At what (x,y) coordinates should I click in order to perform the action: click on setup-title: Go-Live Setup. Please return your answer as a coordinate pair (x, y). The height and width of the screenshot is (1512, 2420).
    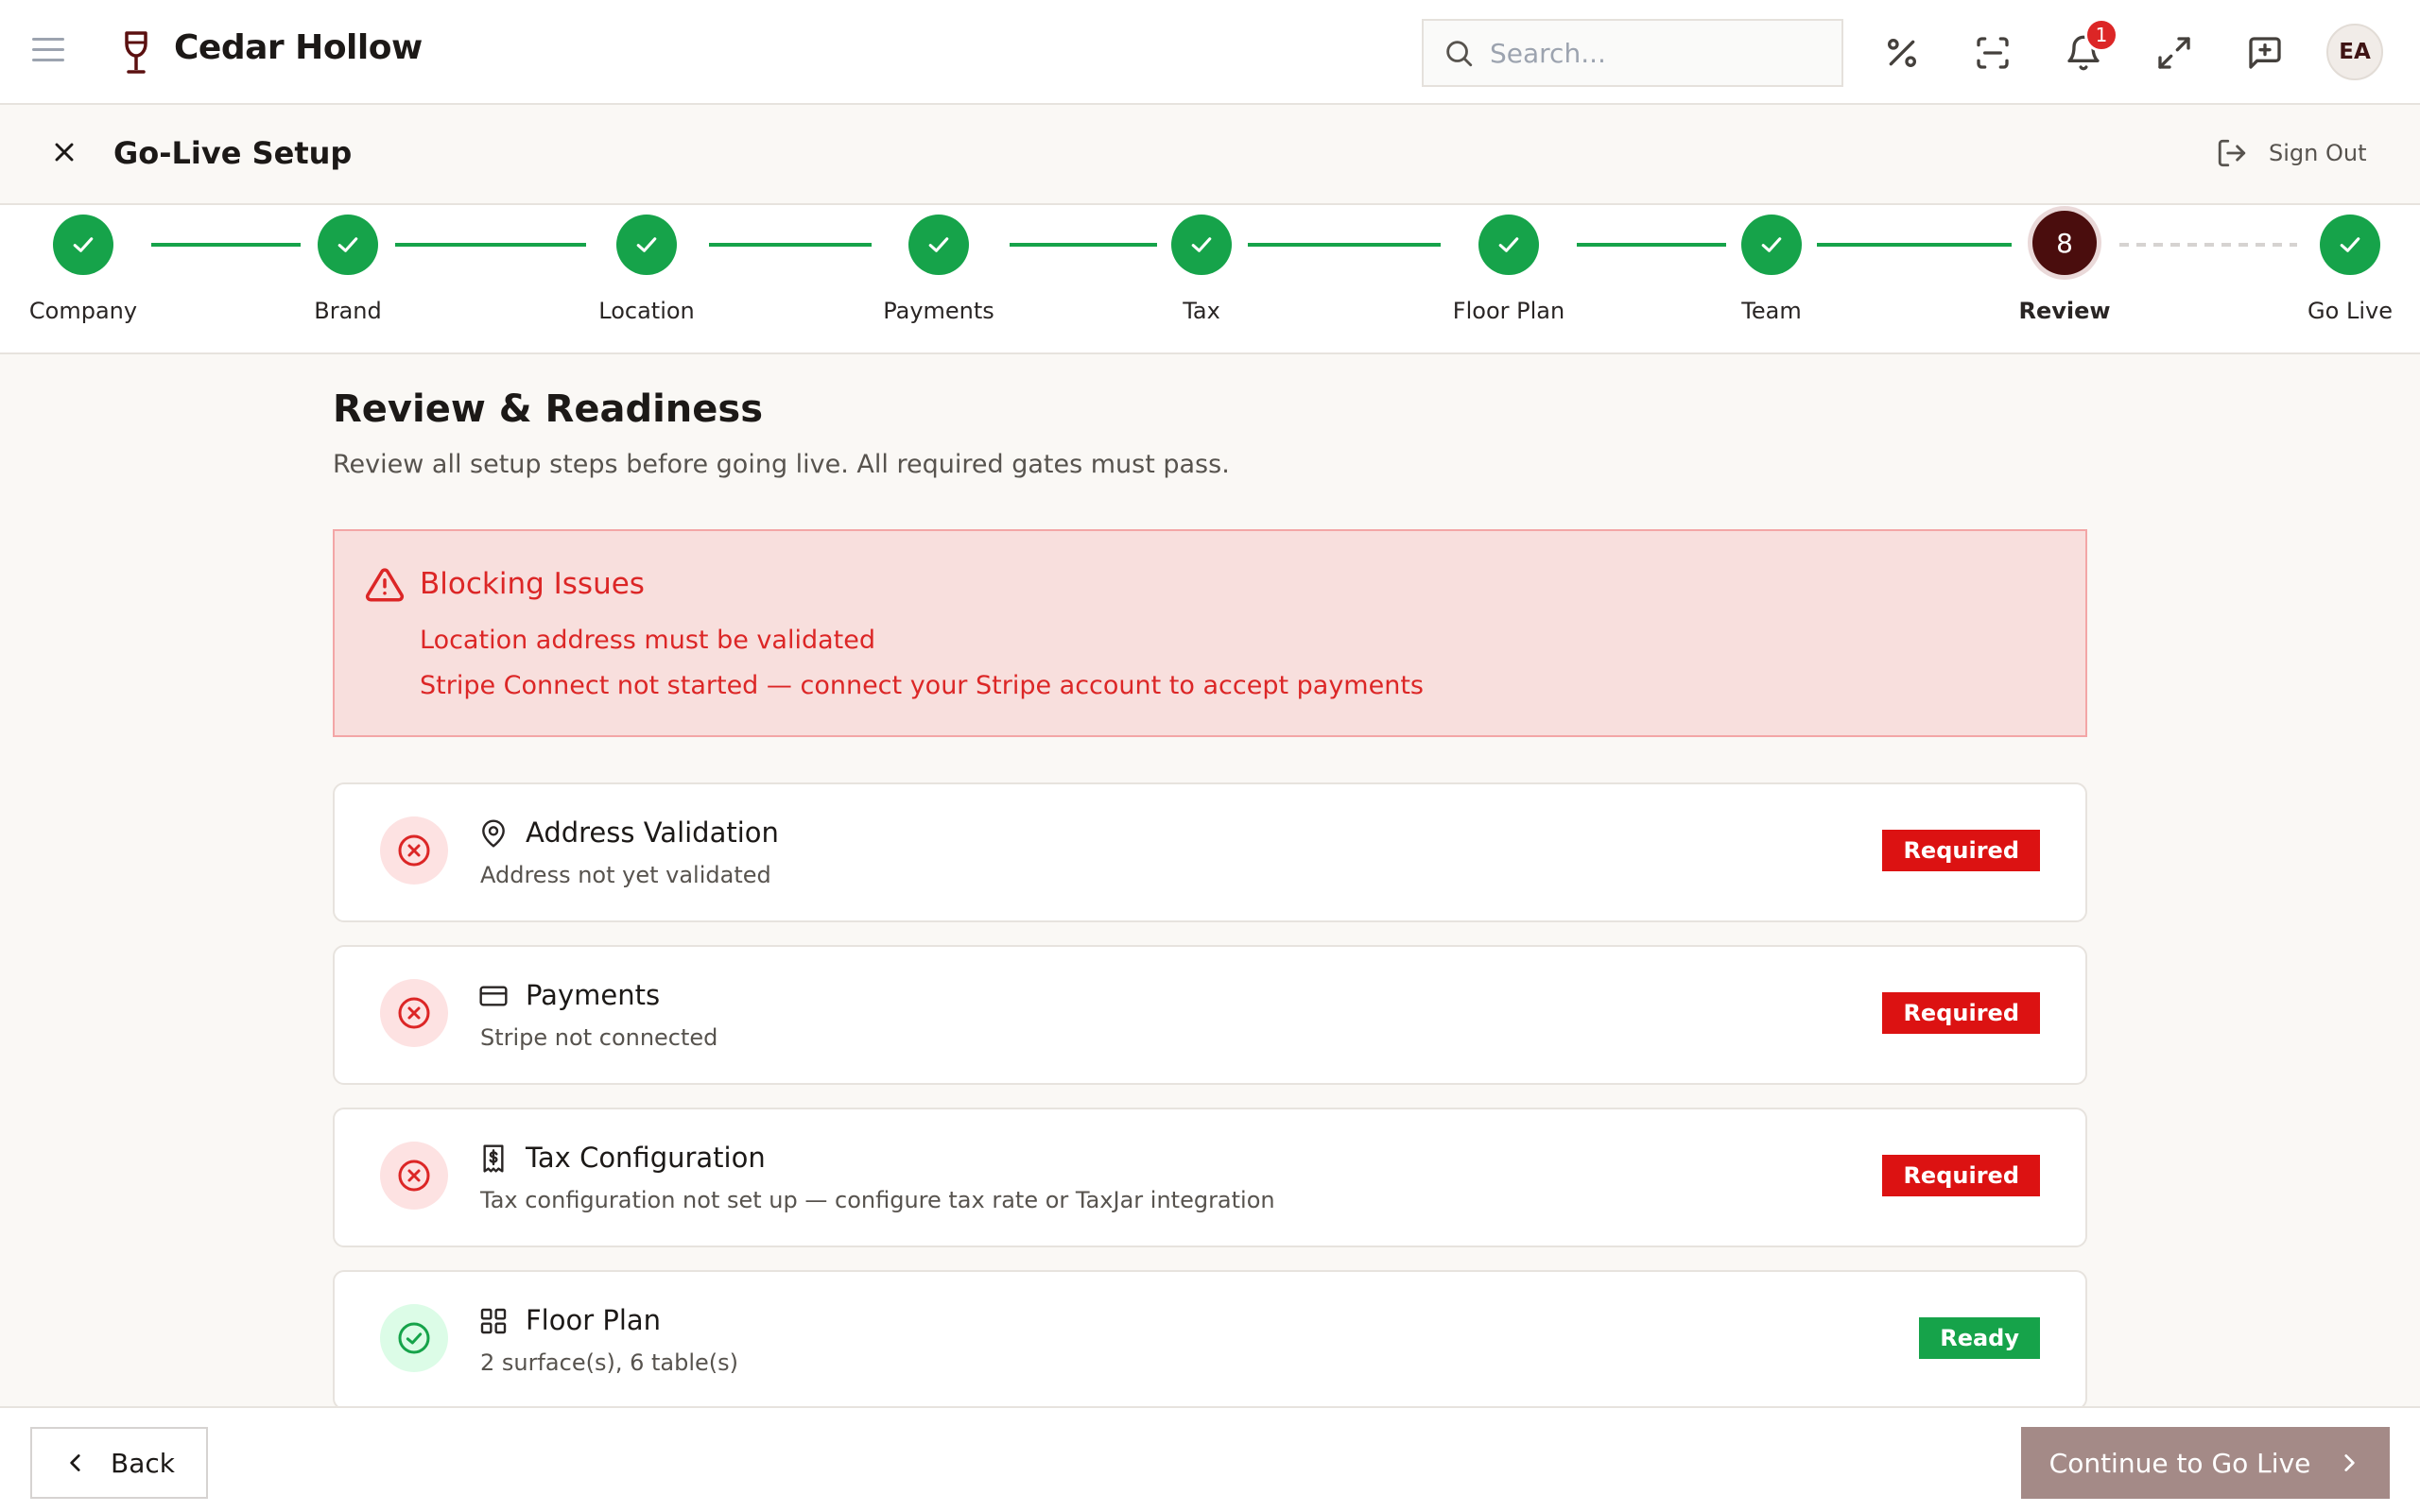
    Looking at the image, I should click on (233, 153).